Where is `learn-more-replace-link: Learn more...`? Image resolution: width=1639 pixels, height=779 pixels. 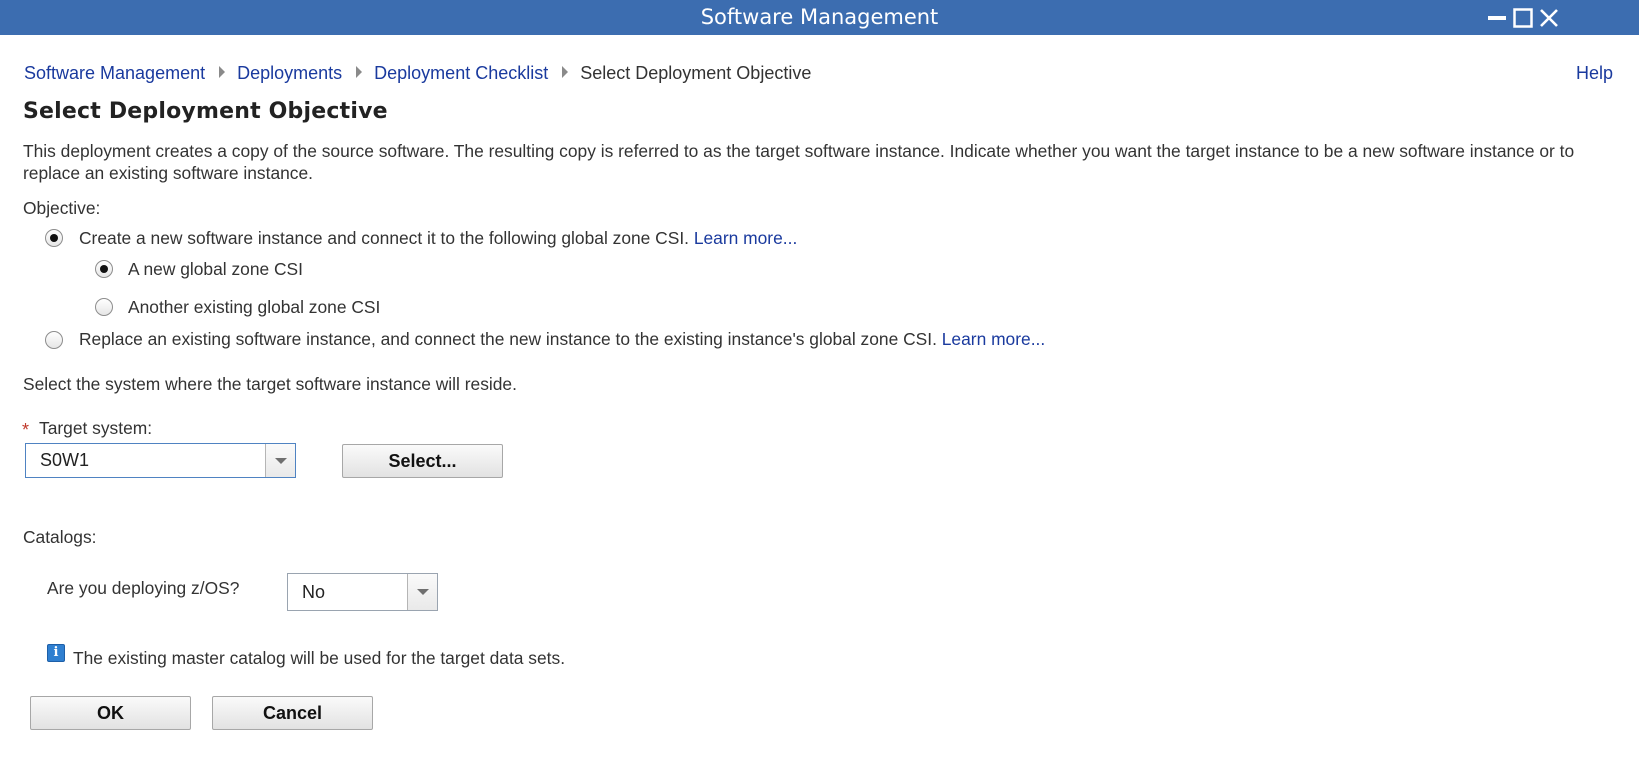
learn-more-replace-link: Learn more... is located at coordinates (993, 339).